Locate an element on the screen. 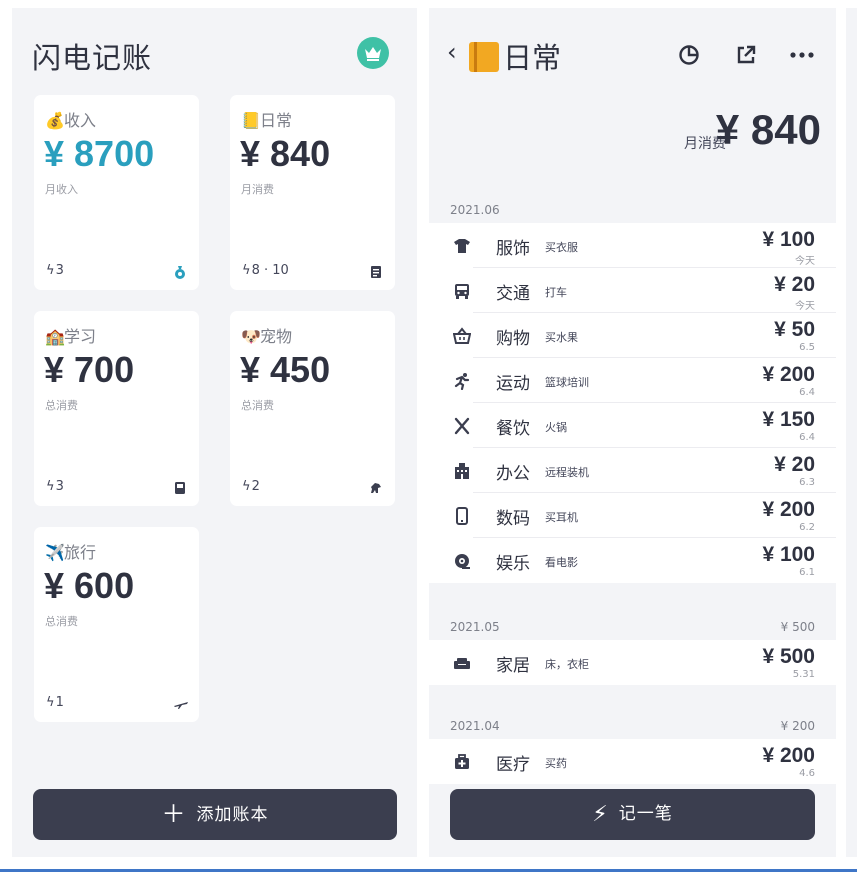 This screenshot has width=857, height=872. row-amount: ¥ 150 is located at coordinates (788, 419).